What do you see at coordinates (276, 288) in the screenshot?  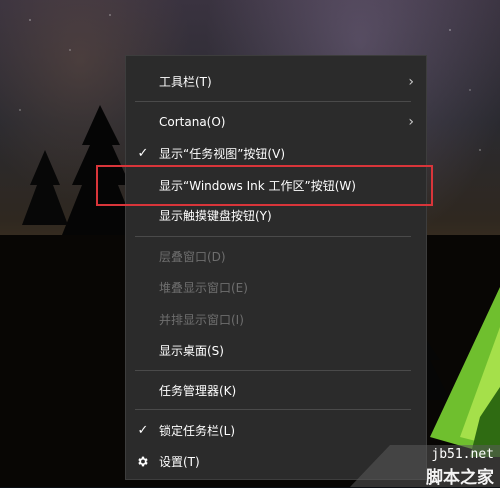 I see `menu-item-stack-windows: 堆叠显示窗口(E)` at bounding box center [276, 288].